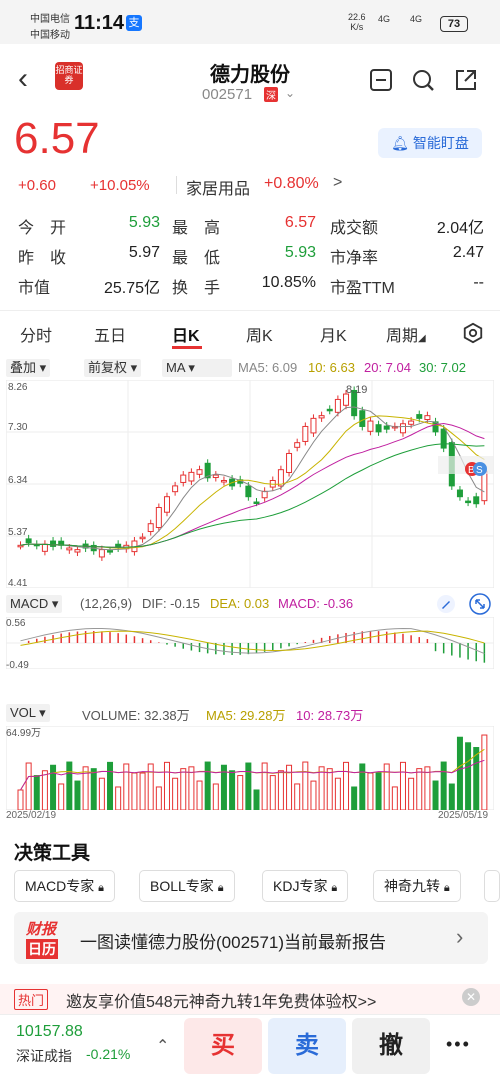 This screenshot has width=500, height=1084. Describe the element at coordinates (186, 334) in the screenshot. I see `tab-daily-k: 日K` at that location.